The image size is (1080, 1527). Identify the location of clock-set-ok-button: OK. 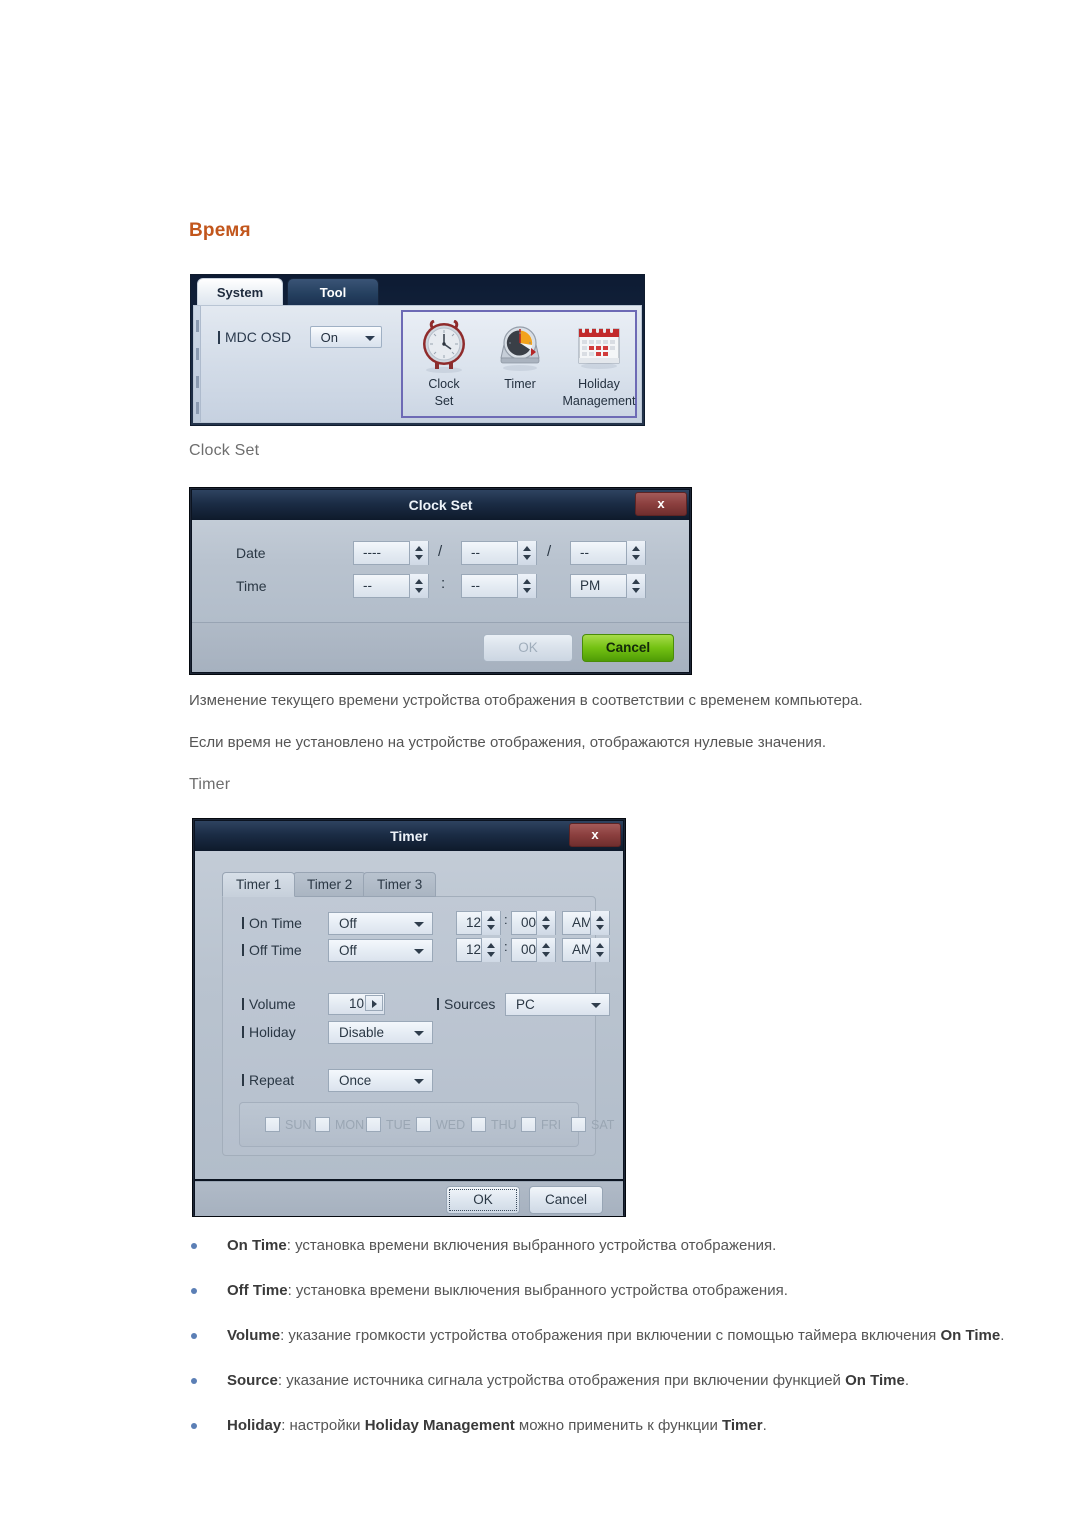
(528, 648).